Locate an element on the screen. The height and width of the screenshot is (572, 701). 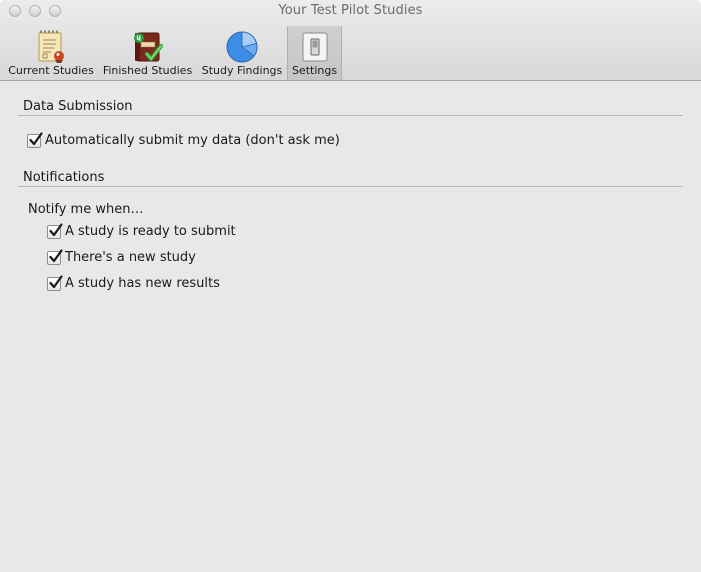
notify-ready-checkbox is located at coordinates (55, 231).